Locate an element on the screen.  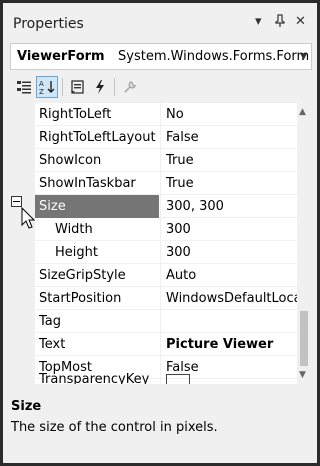
property-pages-icon is located at coordinates (130, 87).